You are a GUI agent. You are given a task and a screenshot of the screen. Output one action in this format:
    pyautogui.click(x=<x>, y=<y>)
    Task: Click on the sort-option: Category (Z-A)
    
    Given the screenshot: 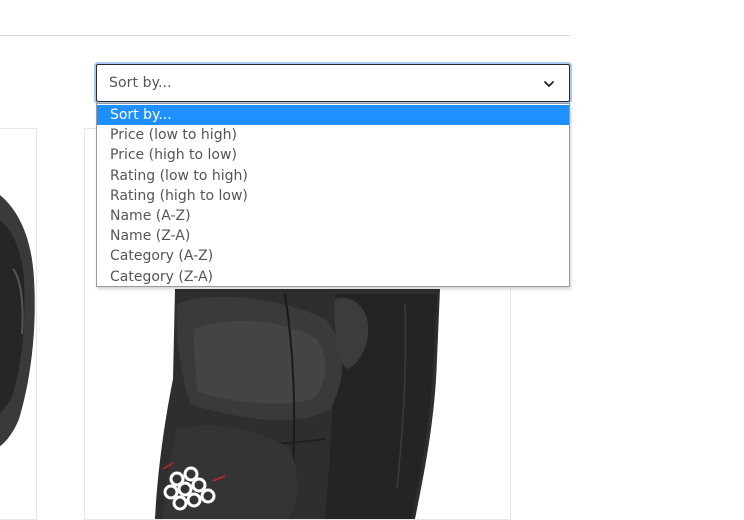 What is the action you would take?
    pyautogui.click(x=333, y=277)
    